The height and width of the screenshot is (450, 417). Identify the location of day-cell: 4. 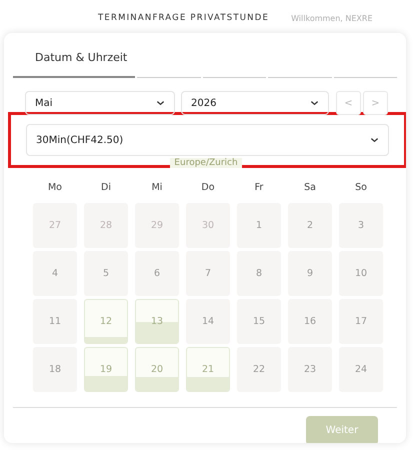
(55, 273).